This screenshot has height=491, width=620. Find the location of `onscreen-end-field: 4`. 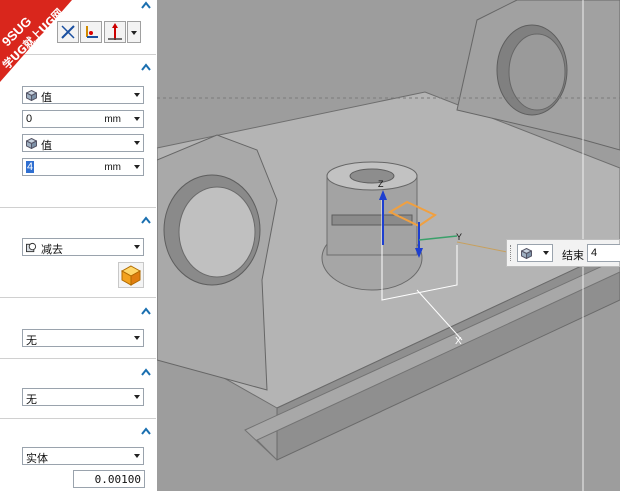

onscreen-end-field: 4 is located at coordinates (603, 253).